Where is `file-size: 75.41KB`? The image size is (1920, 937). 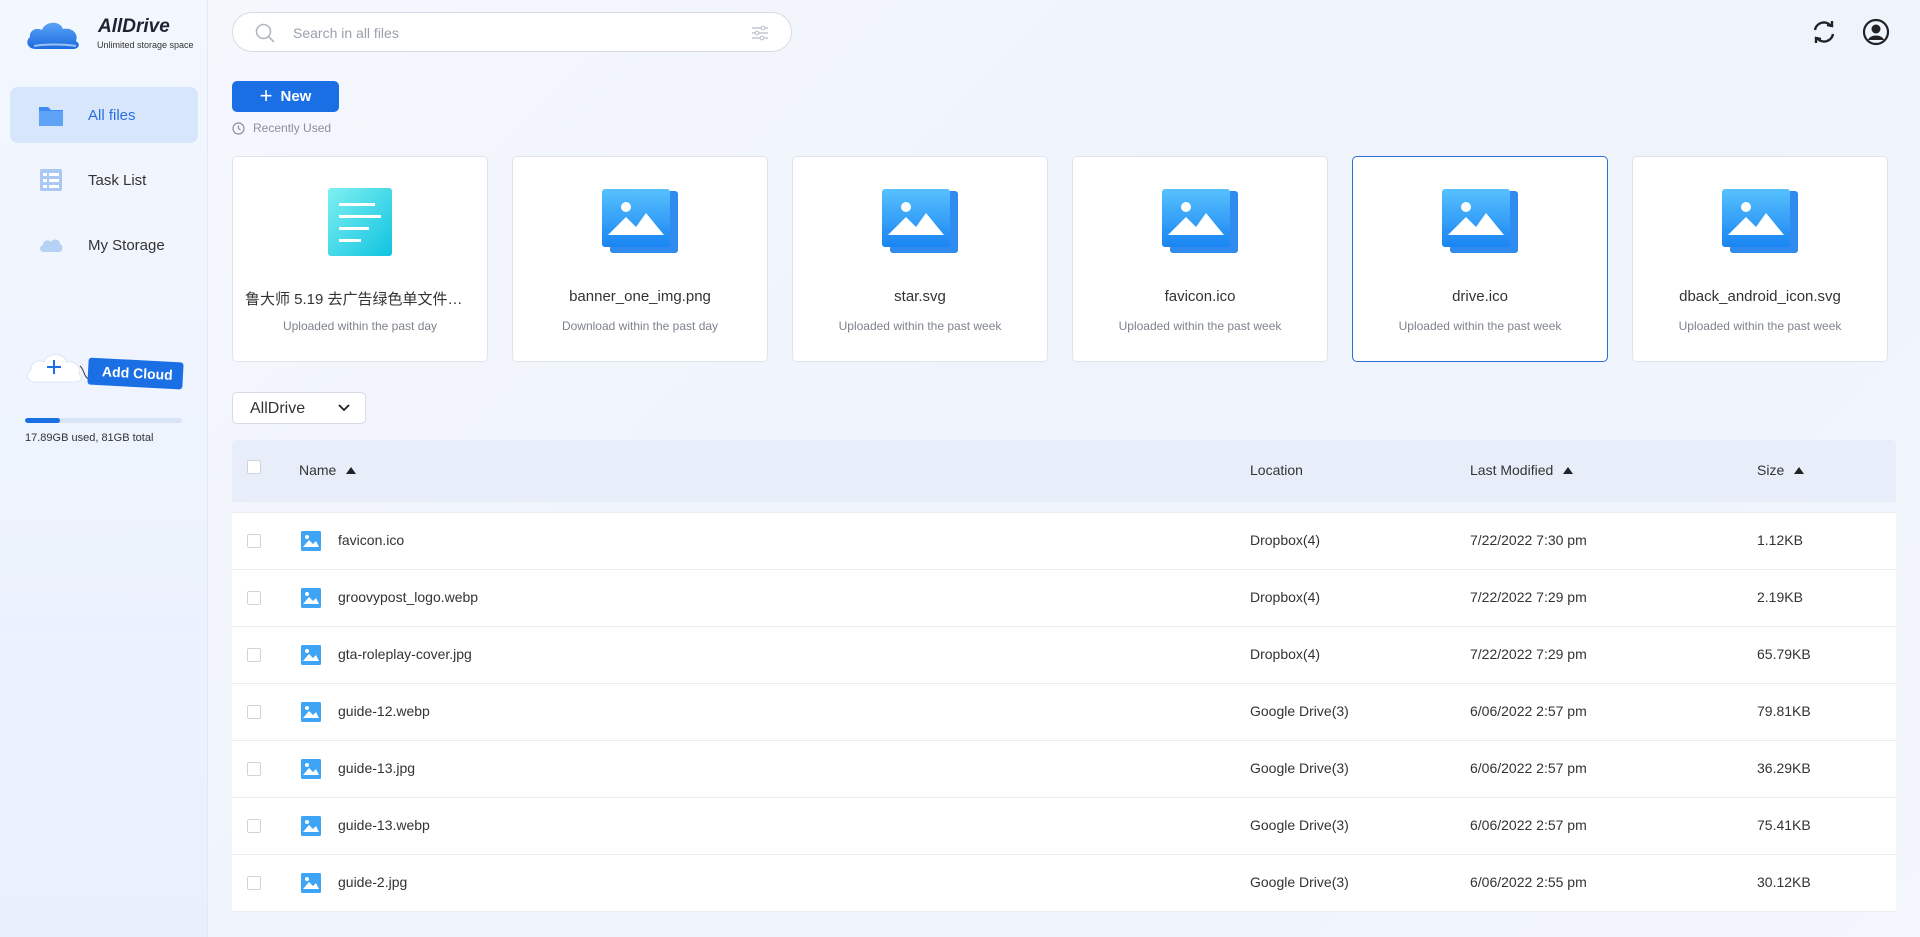
file-size: 75.41KB is located at coordinates (1784, 825).